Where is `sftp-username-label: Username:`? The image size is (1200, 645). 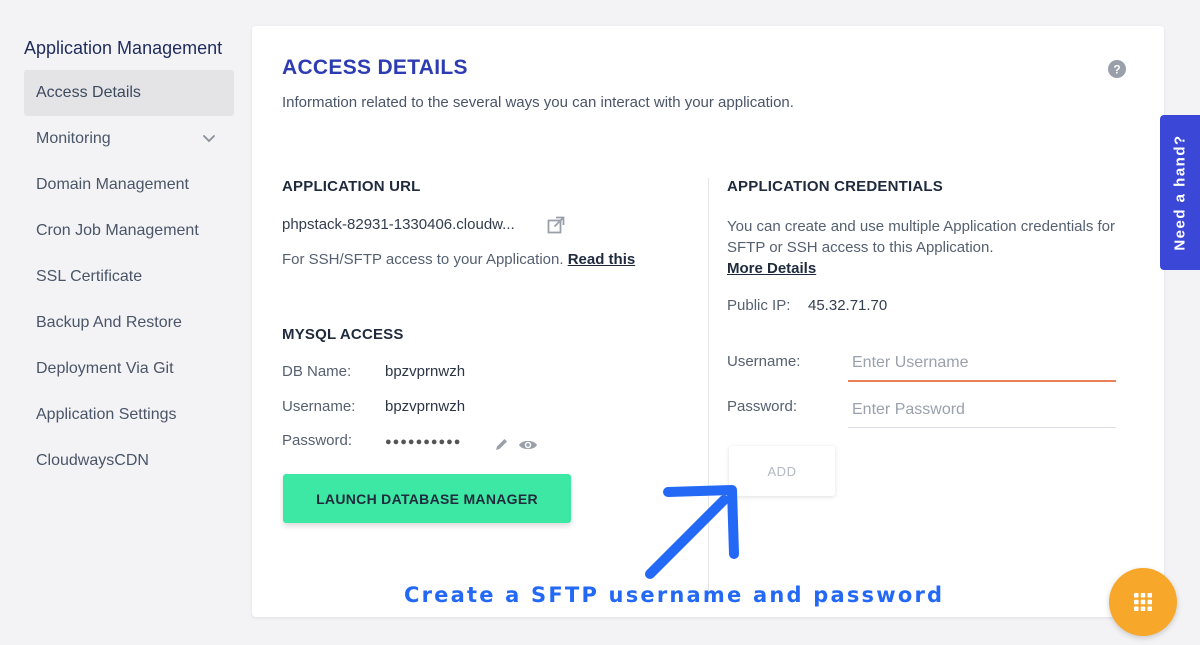 sftp-username-label: Username: is located at coordinates (764, 361).